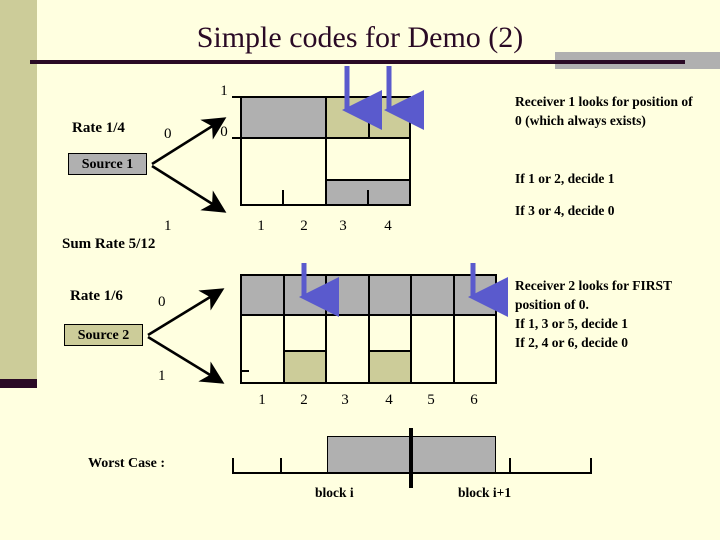  What do you see at coordinates (431, 400) in the screenshot?
I see `code2-x-tick-5: 5` at bounding box center [431, 400].